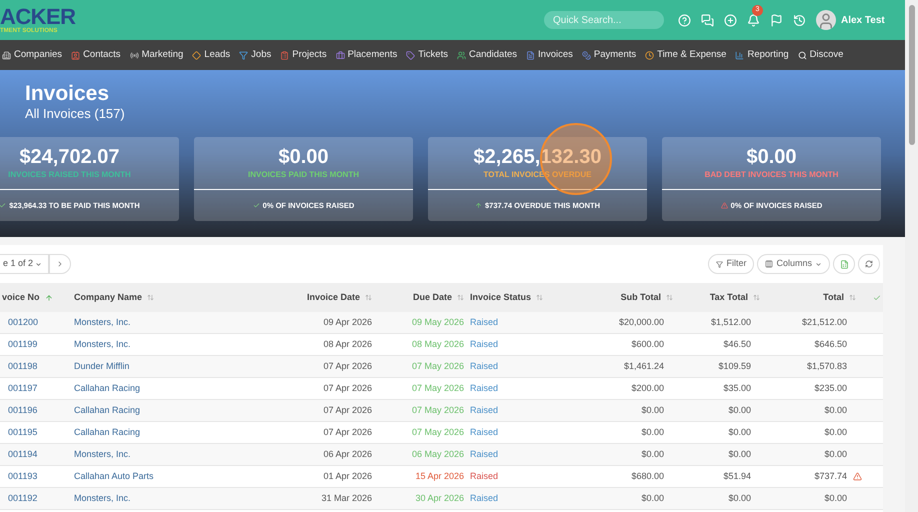  What do you see at coordinates (114, 477) in the screenshot?
I see `table-cell: Callahan Auto Parts` at bounding box center [114, 477].